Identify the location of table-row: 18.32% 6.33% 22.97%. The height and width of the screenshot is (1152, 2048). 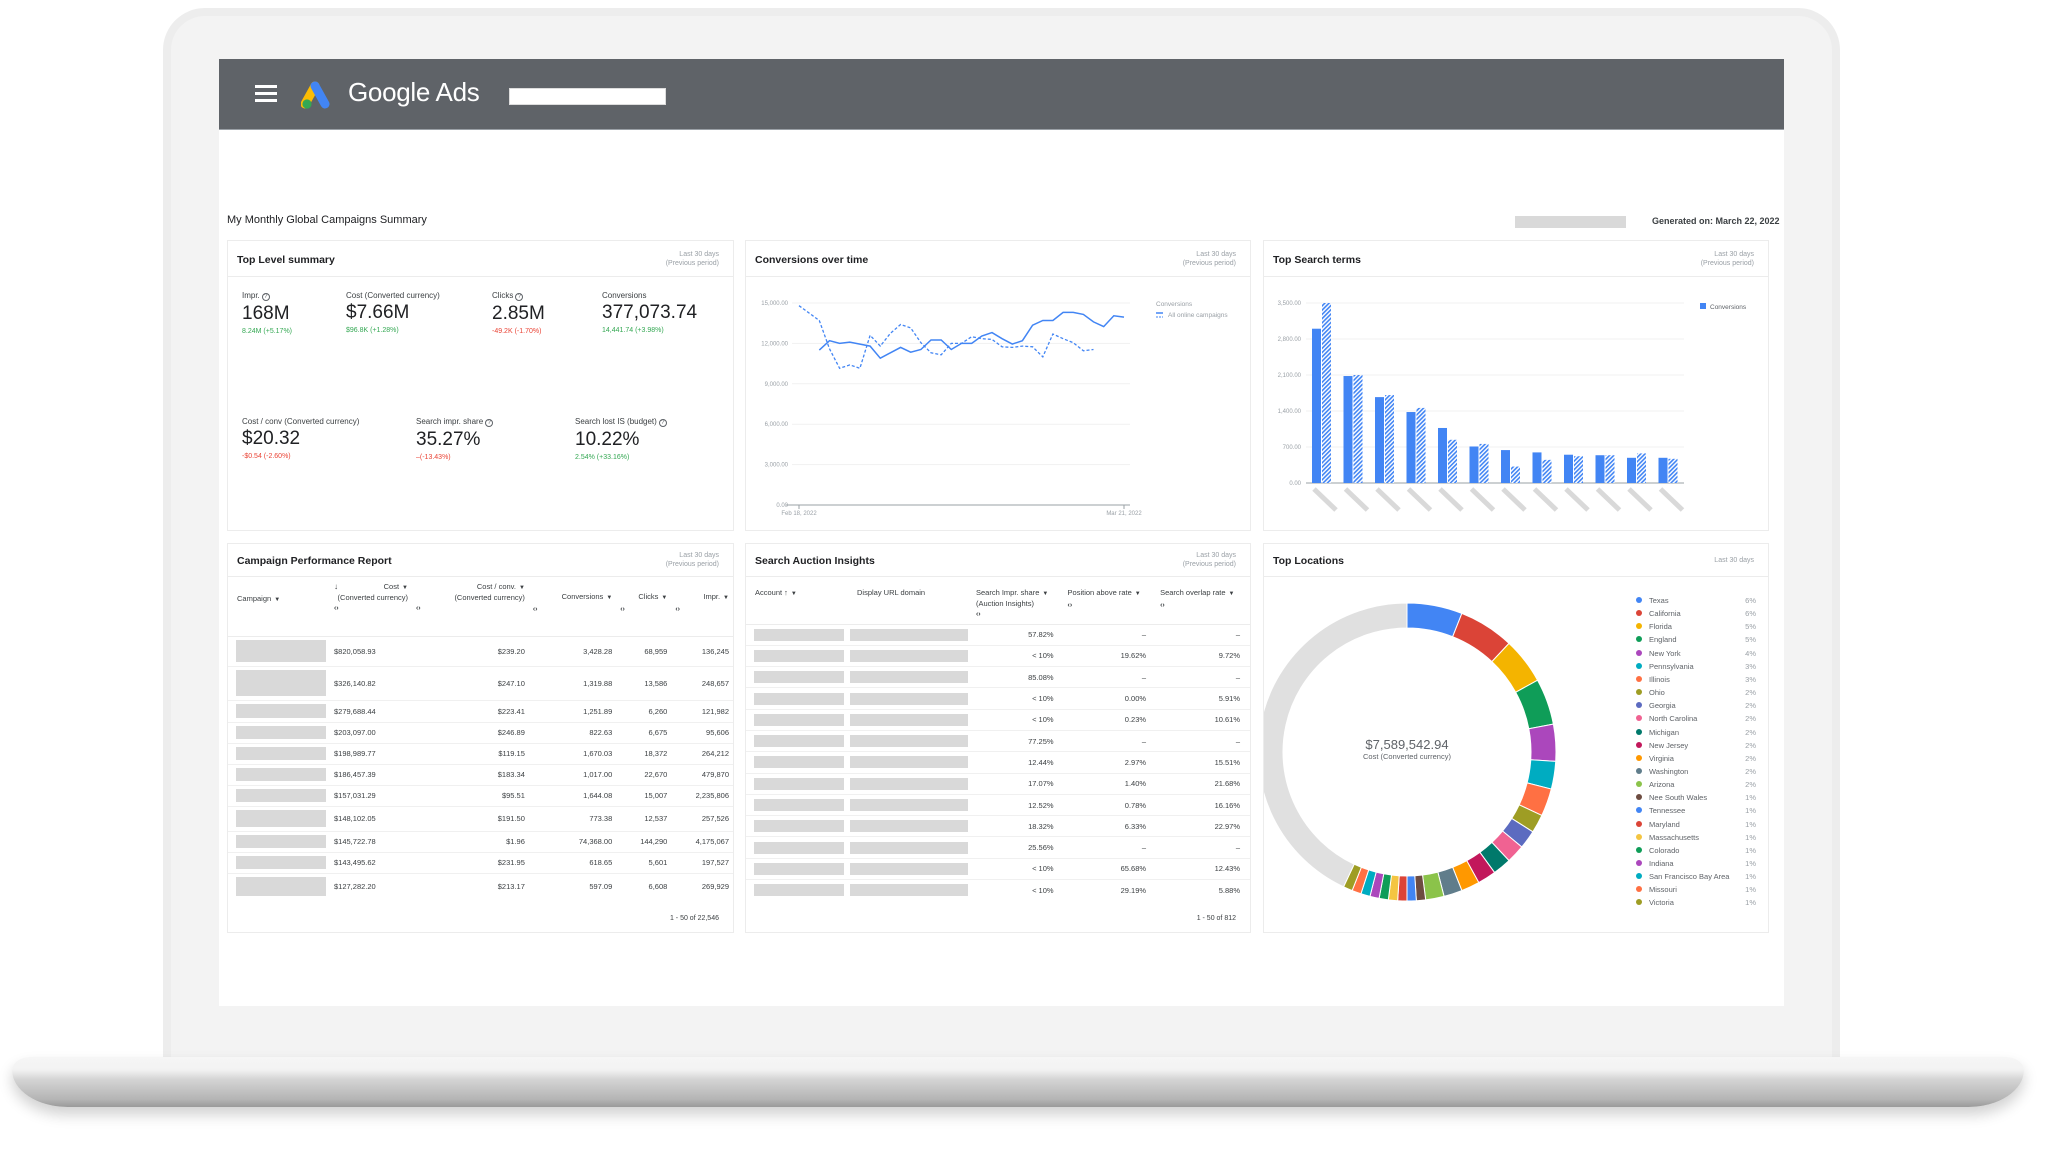
(998, 826).